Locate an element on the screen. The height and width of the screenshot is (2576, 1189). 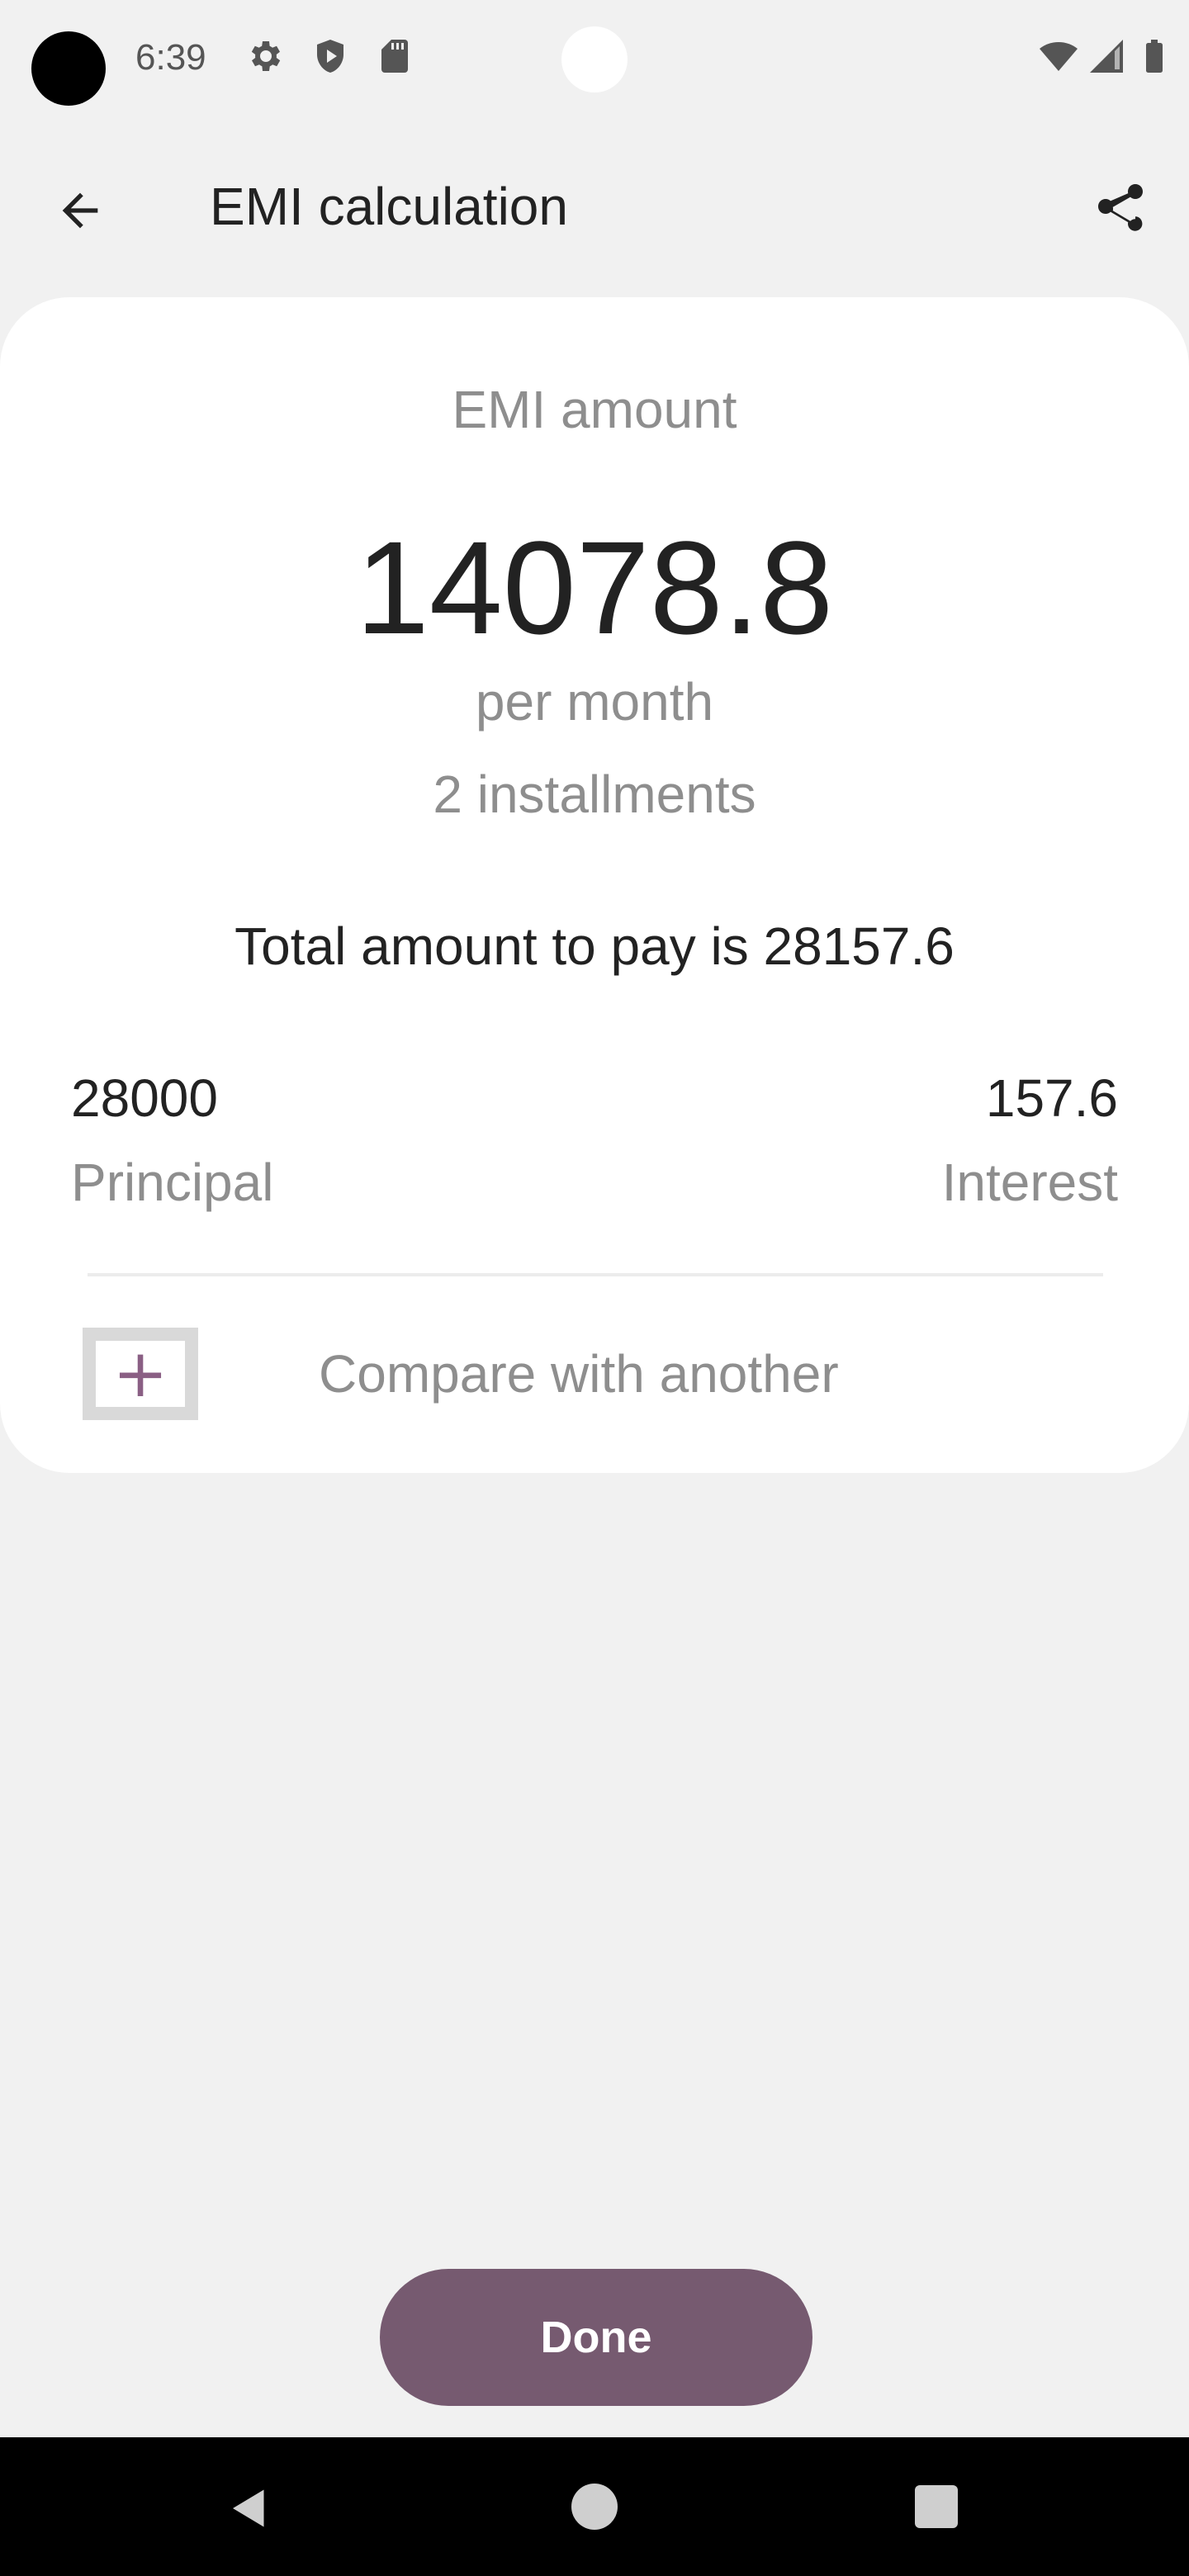
shield-play-icon is located at coordinates (330, 56).